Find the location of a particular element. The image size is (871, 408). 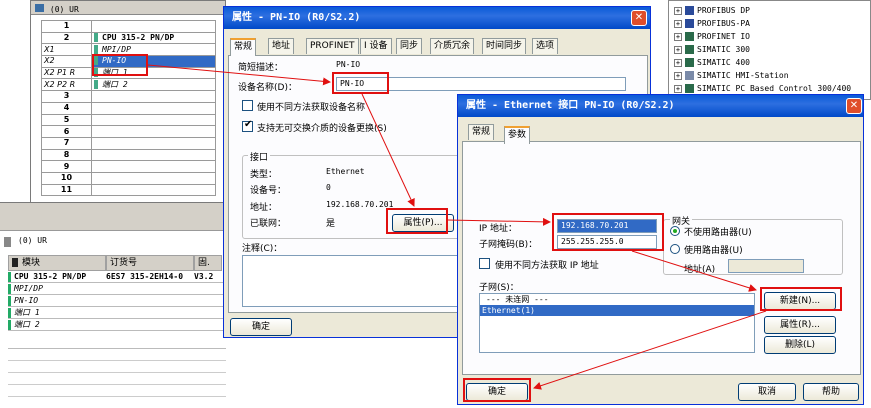

arrow-properties-to-ip is located at coordinates (499, 221).